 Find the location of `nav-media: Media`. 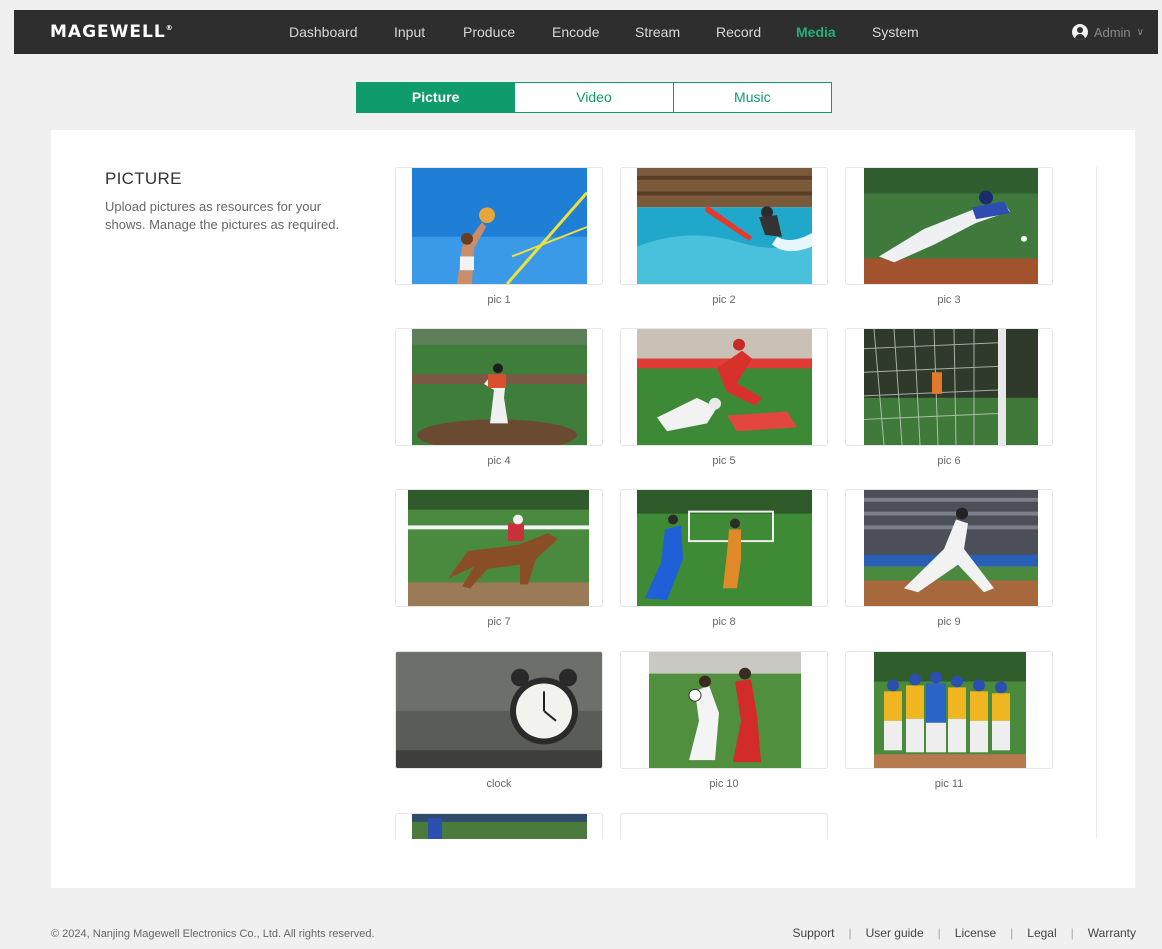

nav-media: Media is located at coordinates (816, 32).